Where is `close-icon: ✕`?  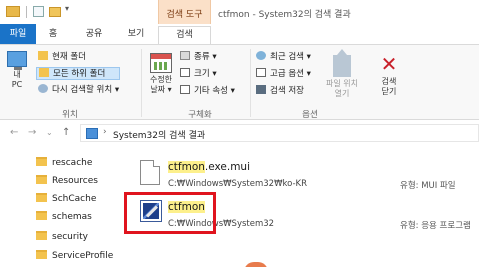
close-icon: ✕ is located at coordinates (389, 64).